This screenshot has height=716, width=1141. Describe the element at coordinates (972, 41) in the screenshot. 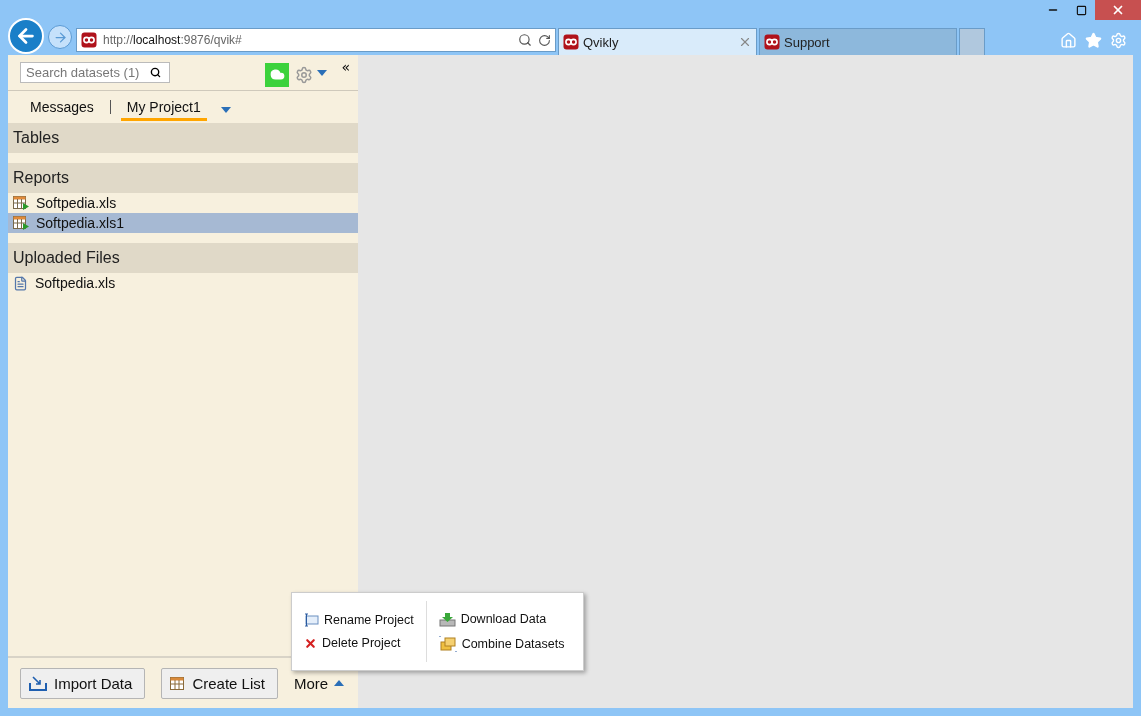

I see `new-tab-button` at that location.